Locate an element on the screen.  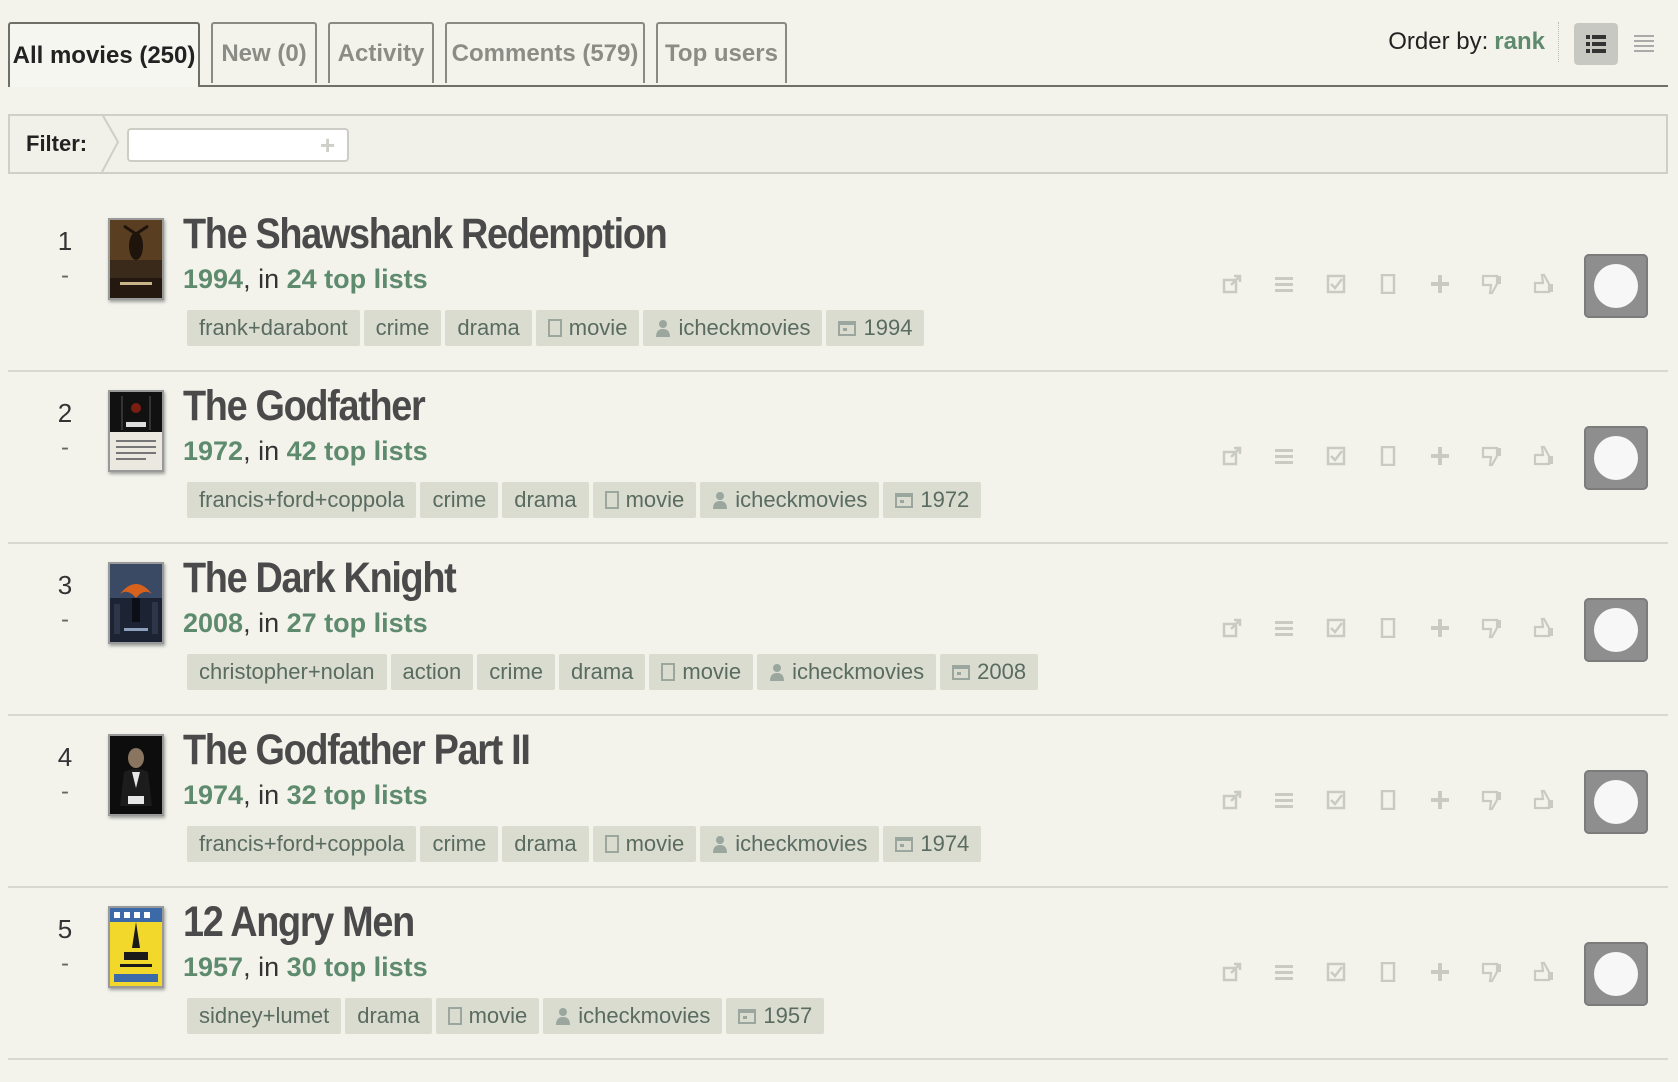
top-lists-link: 30 top lists is located at coordinates (357, 967).